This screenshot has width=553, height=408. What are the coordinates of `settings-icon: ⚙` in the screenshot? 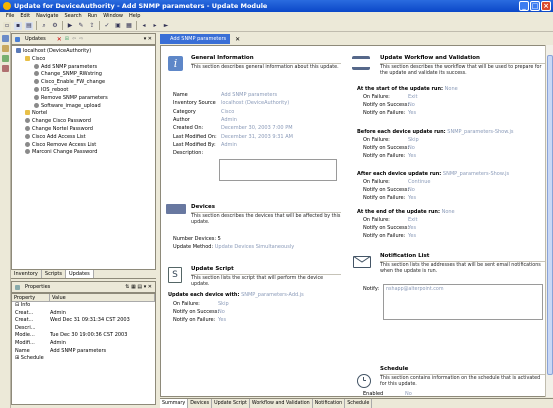 It's located at (55, 26).